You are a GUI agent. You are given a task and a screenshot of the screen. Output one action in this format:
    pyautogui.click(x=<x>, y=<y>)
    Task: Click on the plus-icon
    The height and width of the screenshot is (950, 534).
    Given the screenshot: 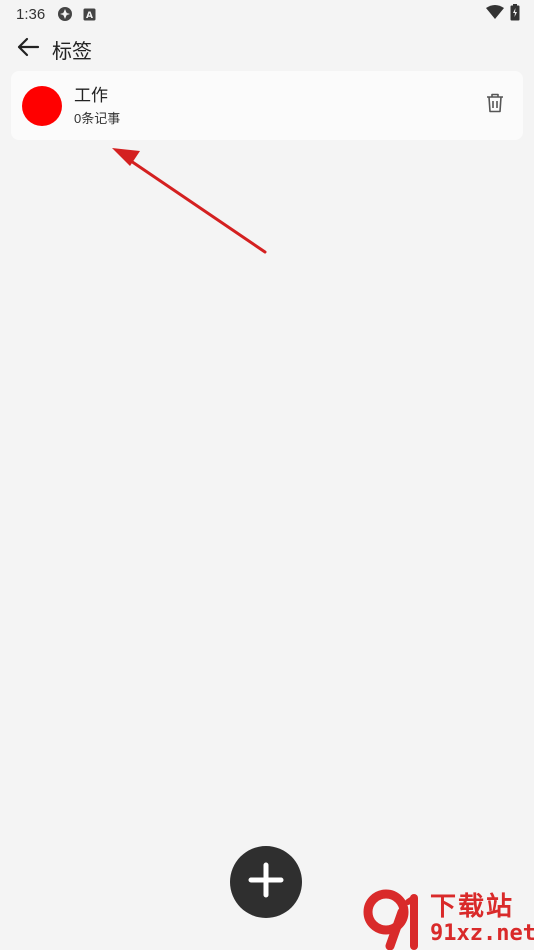 What is the action you would take?
    pyautogui.click(x=266, y=882)
    